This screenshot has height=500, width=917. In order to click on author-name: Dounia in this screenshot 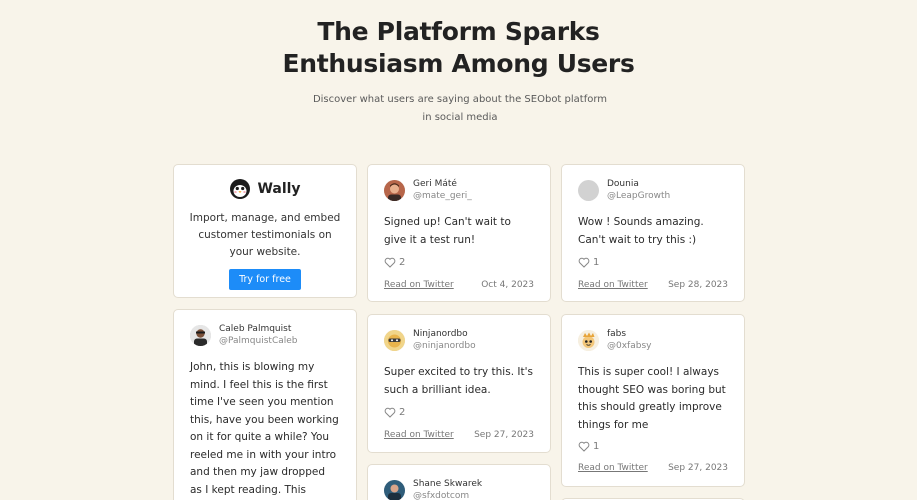, I will do `click(623, 184)`.